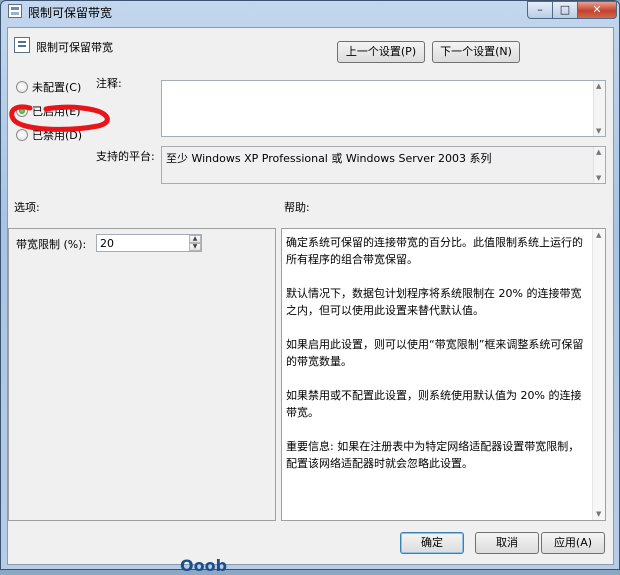  I want to click on help-paragraph: 如果禁用或不配置此设置，则系统使用默认值为 20% 的连接带宽。, so click(434, 404).